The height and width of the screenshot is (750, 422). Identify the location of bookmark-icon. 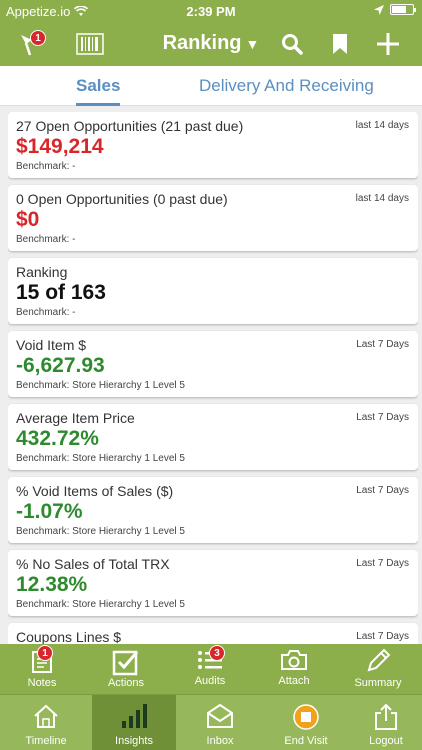
(340, 44).